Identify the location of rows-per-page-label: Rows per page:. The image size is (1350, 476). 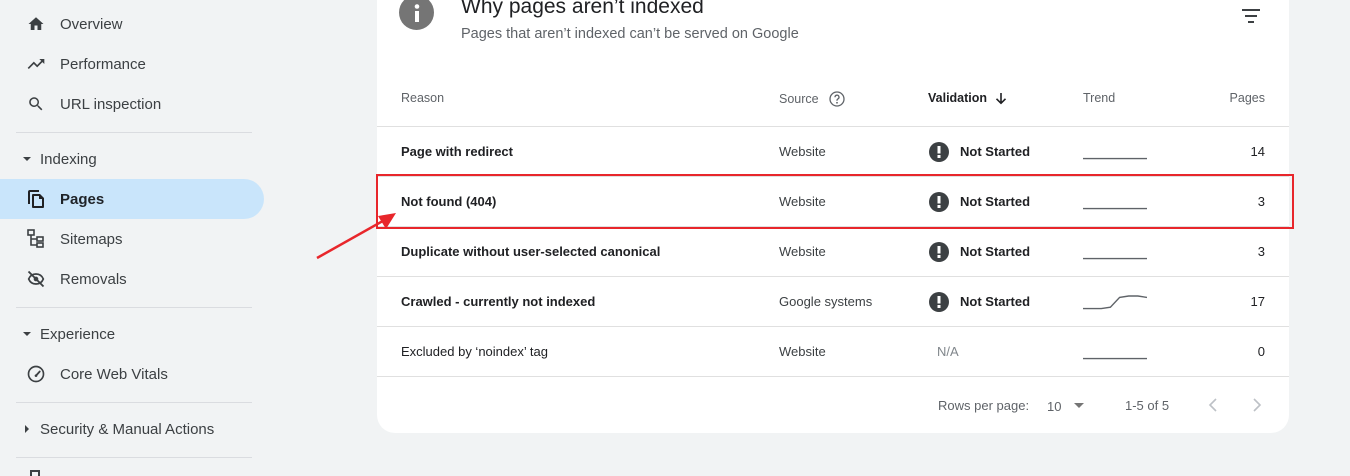
(984, 405).